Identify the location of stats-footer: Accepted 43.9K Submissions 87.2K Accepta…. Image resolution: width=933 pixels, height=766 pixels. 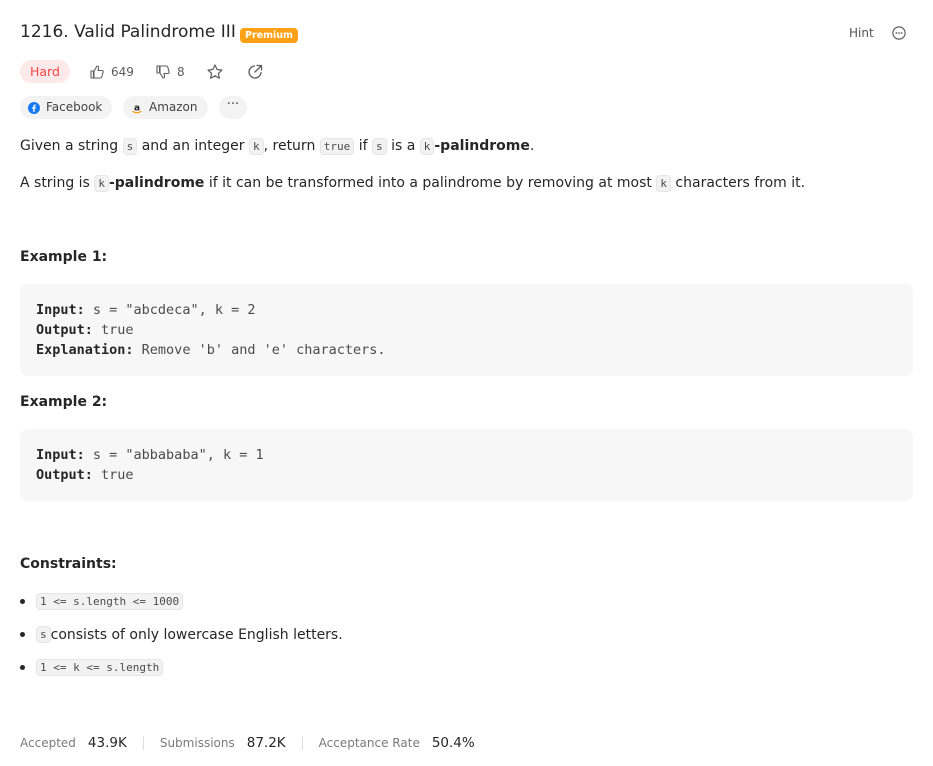
(247, 743).